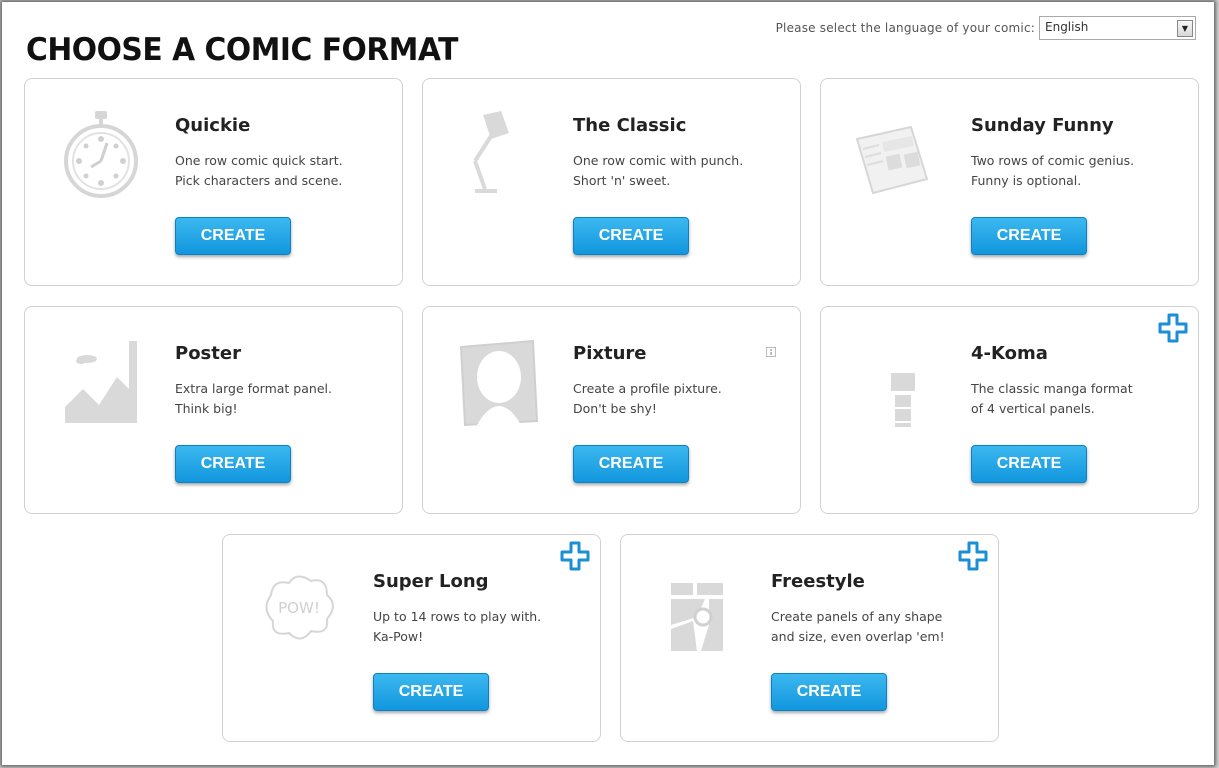  I want to click on card-desc-line: Short 'n' sweet., so click(622, 180).